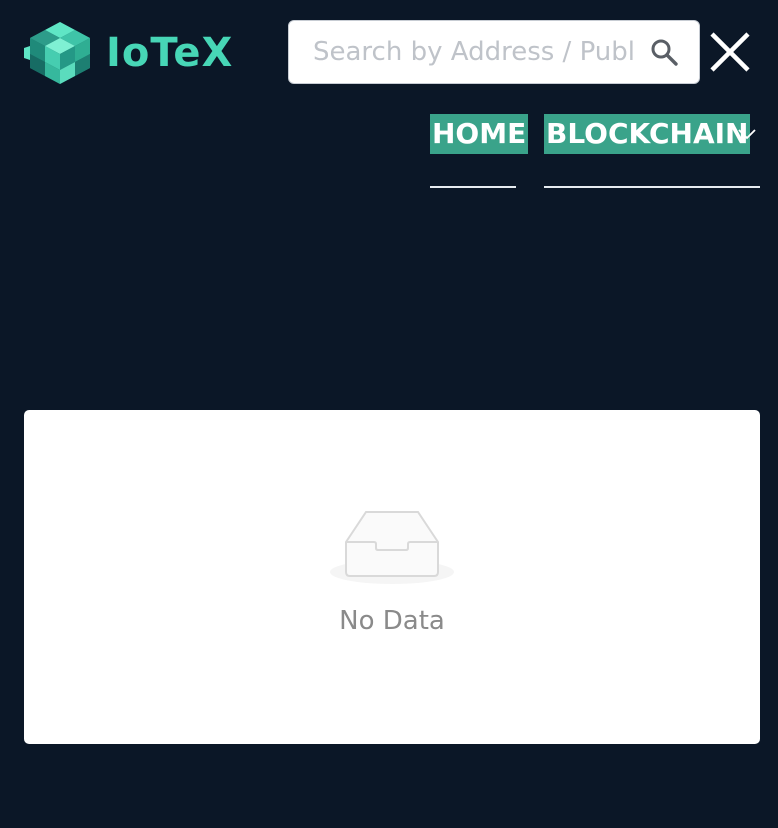 This screenshot has width=778, height=828. I want to click on search-box, so click(494, 52).